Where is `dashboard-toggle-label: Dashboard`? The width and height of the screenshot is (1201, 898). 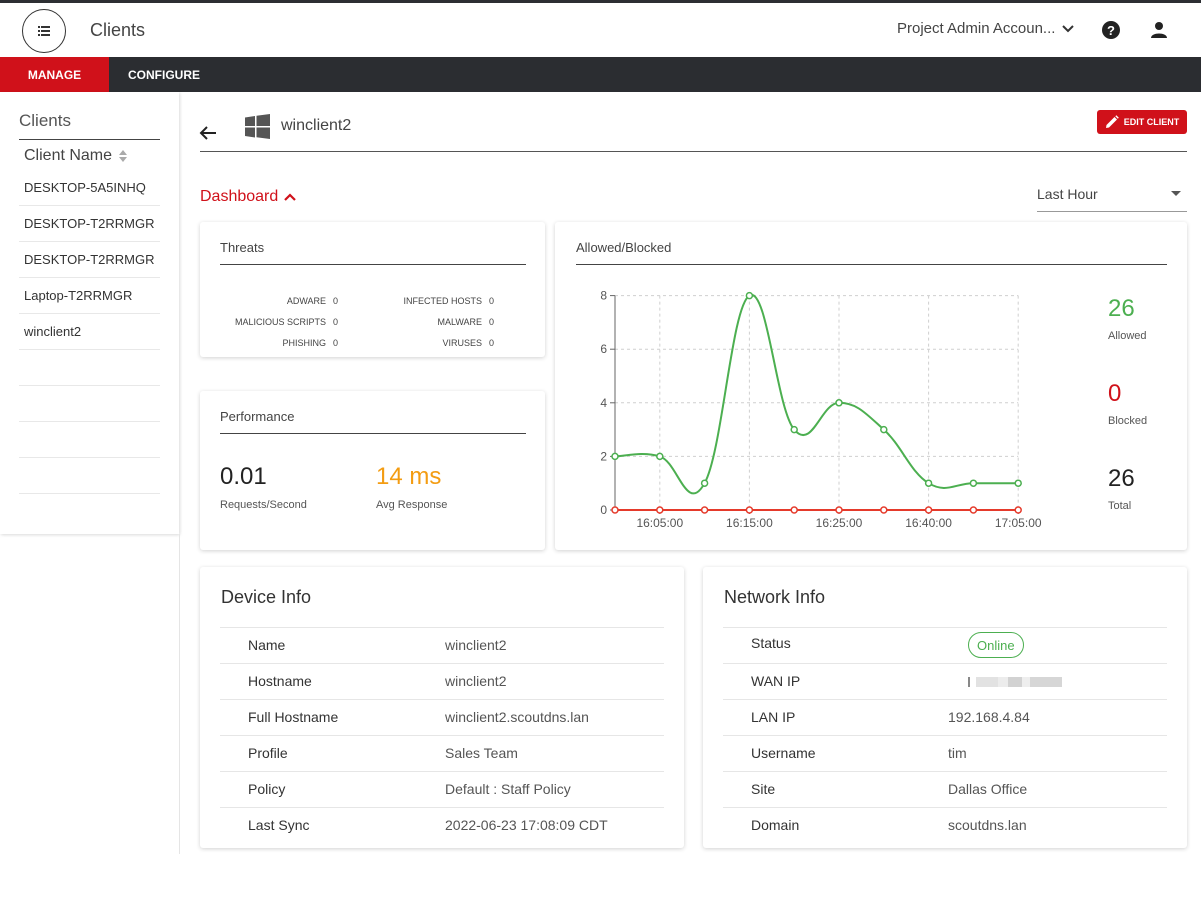 dashboard-toggle-label: Dashboard is located at coordinates (239, 196).